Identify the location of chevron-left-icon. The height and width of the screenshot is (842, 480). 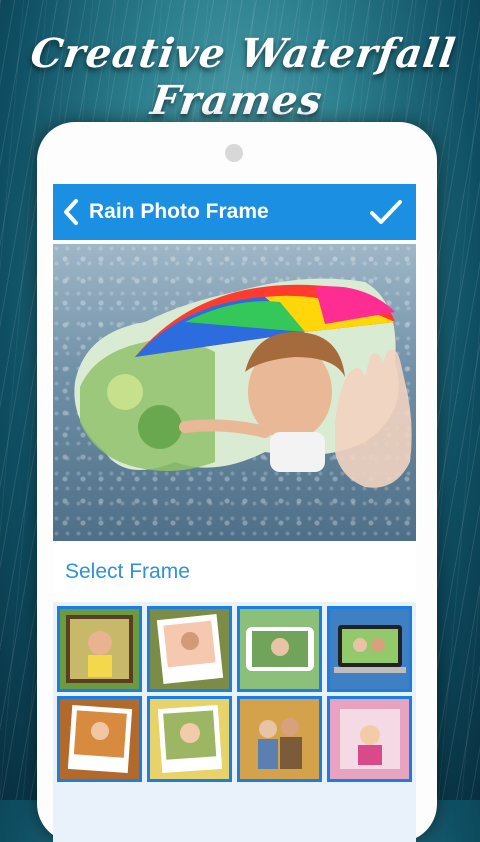
(71, 212).